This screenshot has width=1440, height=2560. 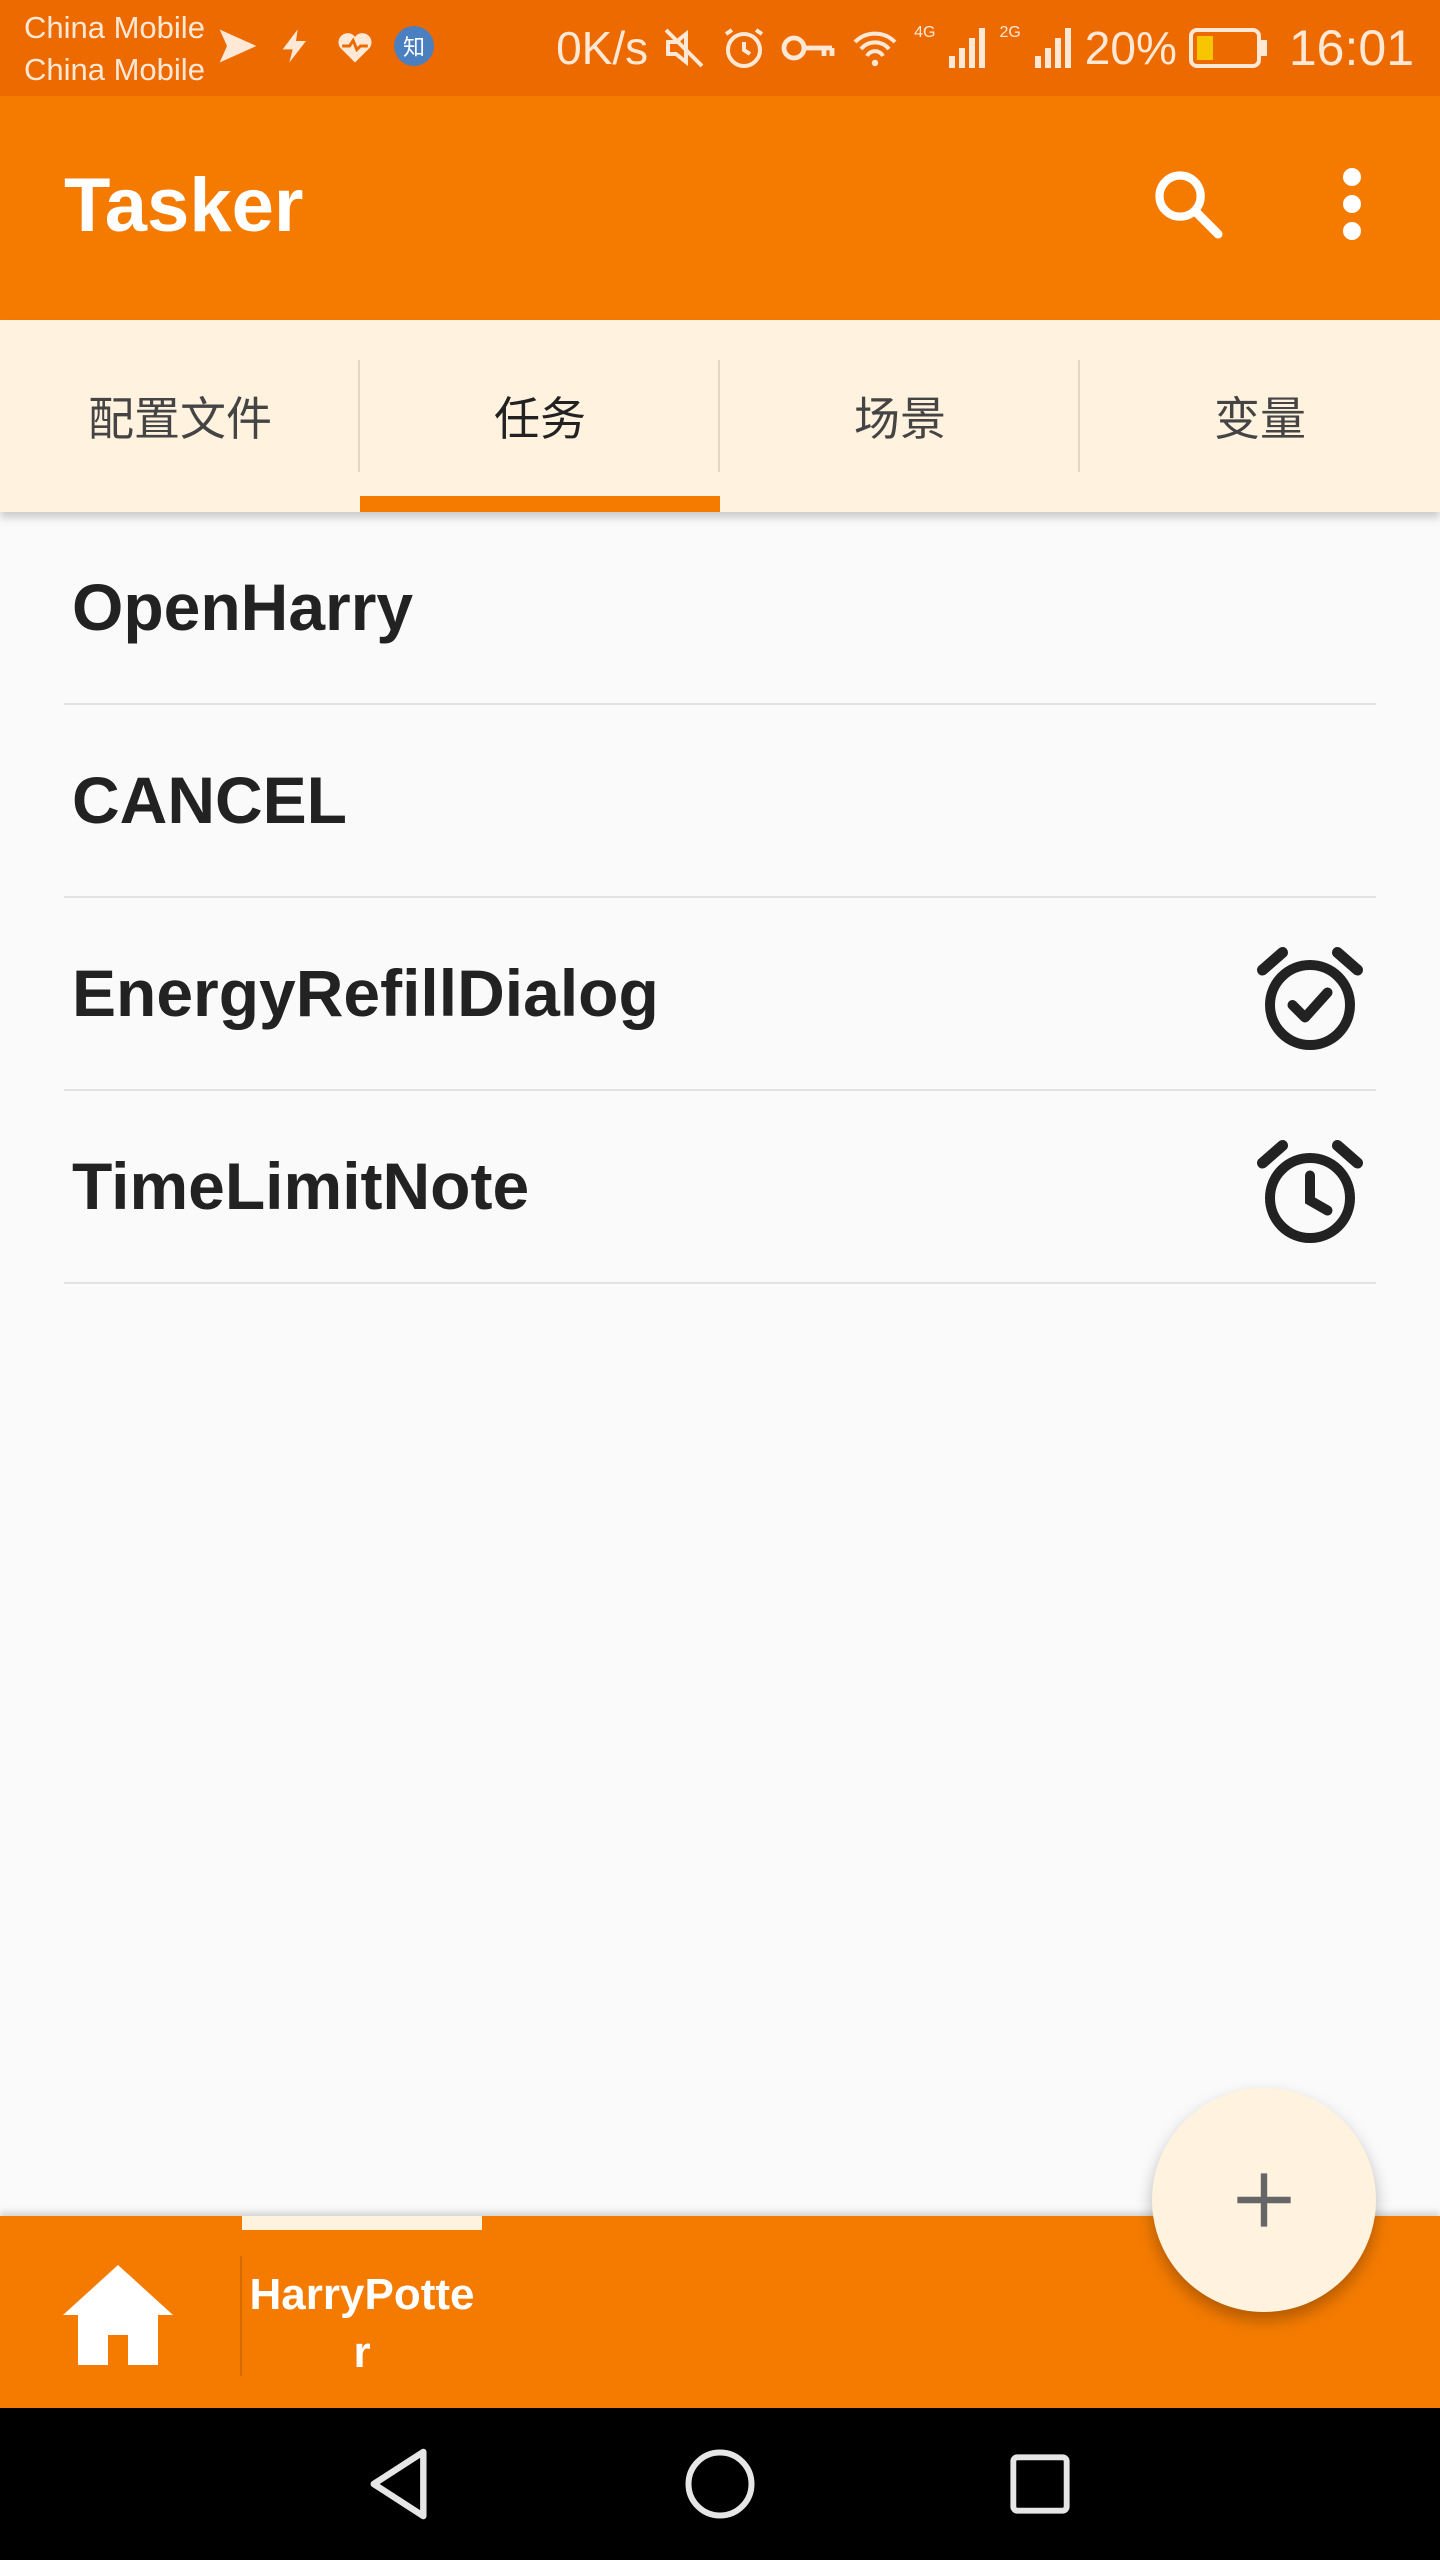 What do you see at coordinates (720, 994) in the screenshot?
I see `task-row-energyrefilldialog: EnergyRefillDialog` at bounding box center [720, 994].